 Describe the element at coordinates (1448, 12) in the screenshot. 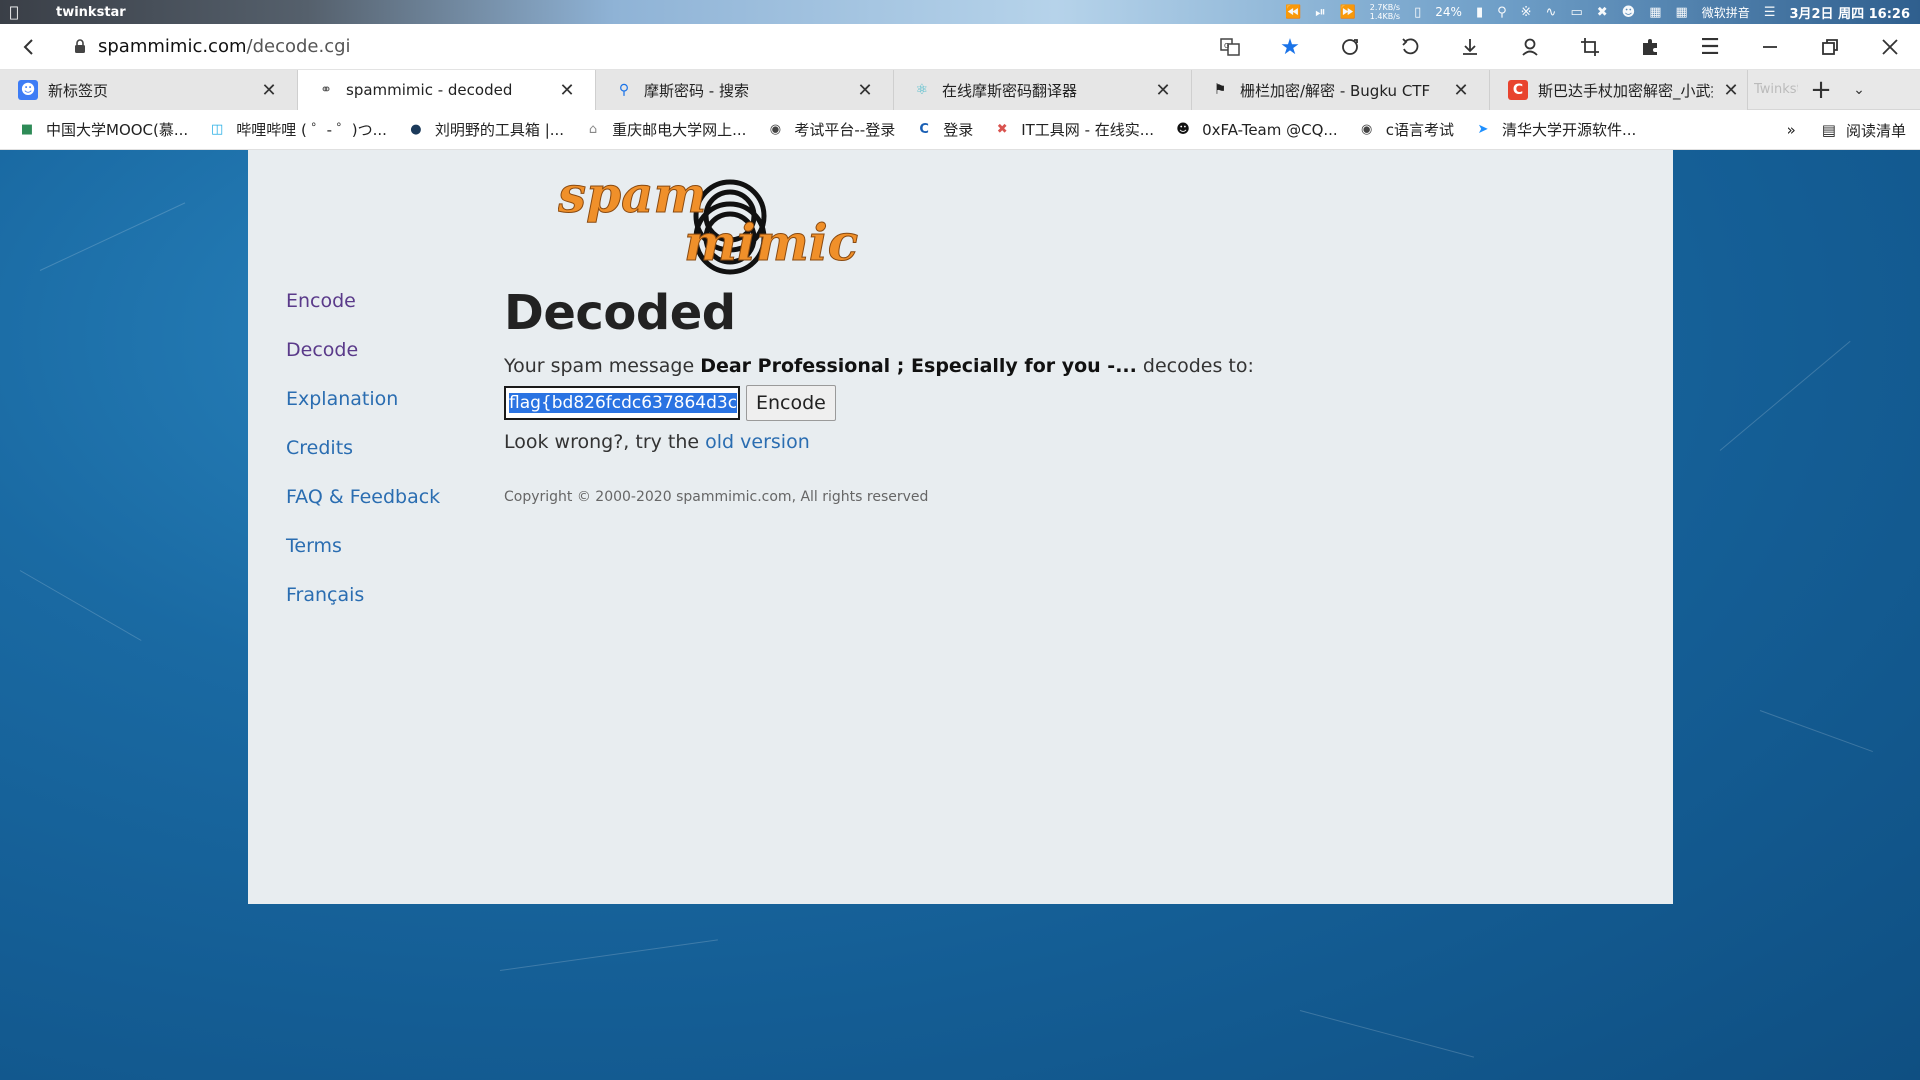

I see `battery-percent: 24%` at that location.